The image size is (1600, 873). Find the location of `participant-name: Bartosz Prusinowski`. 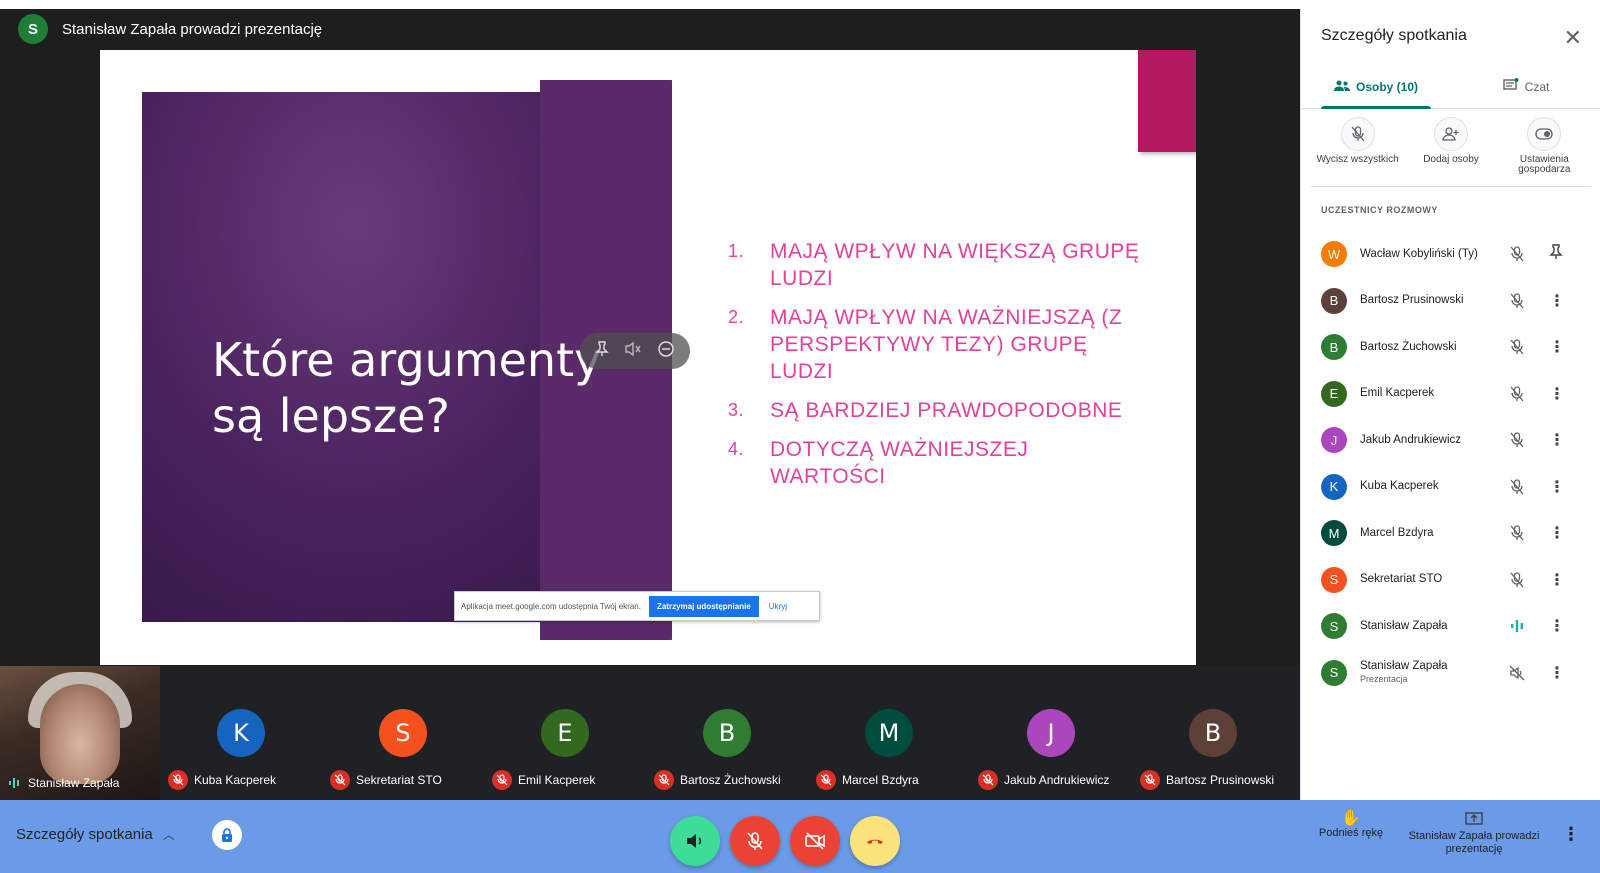

participant-name: Bartosz Prusinowski is located at coordinates (1412, 300).